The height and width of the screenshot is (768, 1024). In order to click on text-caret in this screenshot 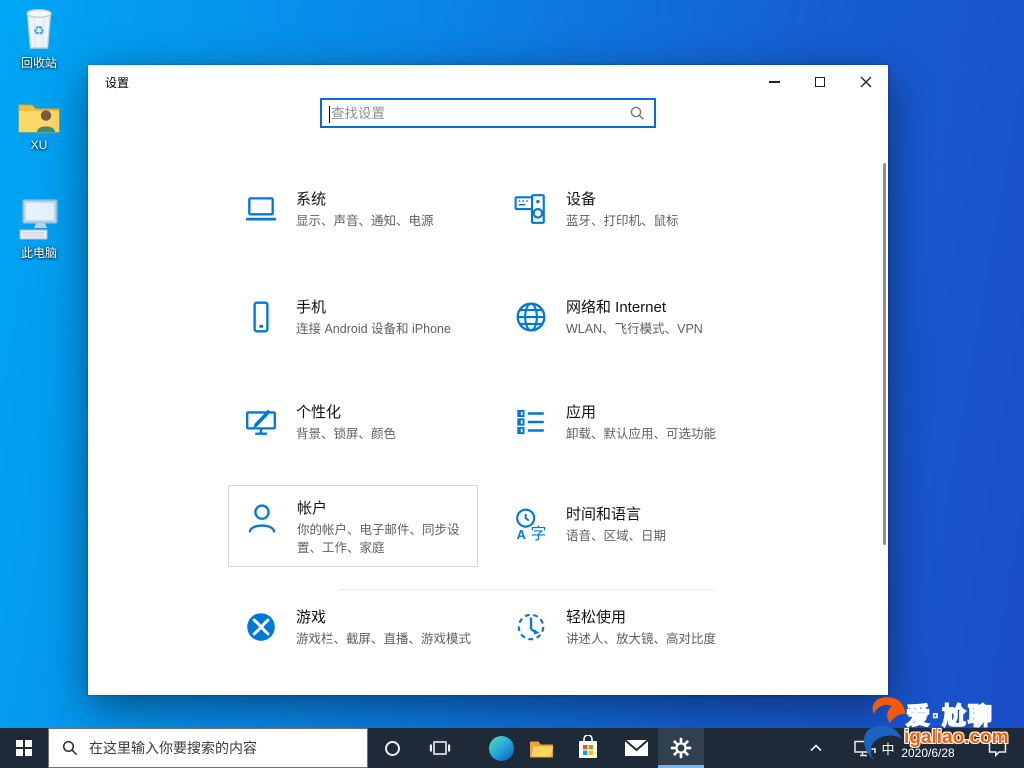, I will do `click(329, 114)`.